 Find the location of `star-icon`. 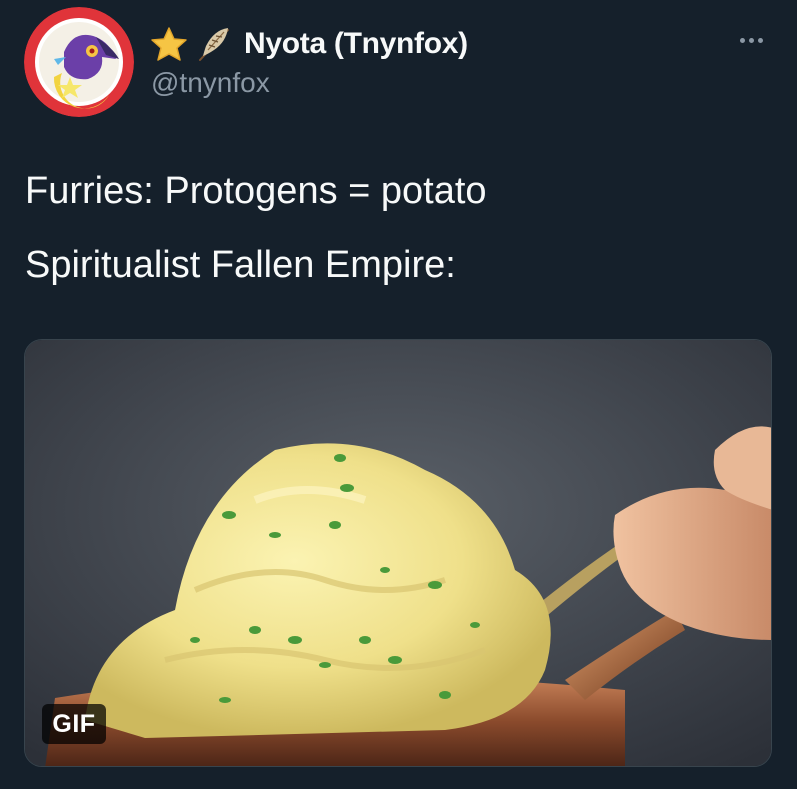

star-icon is located at coordinates (169, 44).